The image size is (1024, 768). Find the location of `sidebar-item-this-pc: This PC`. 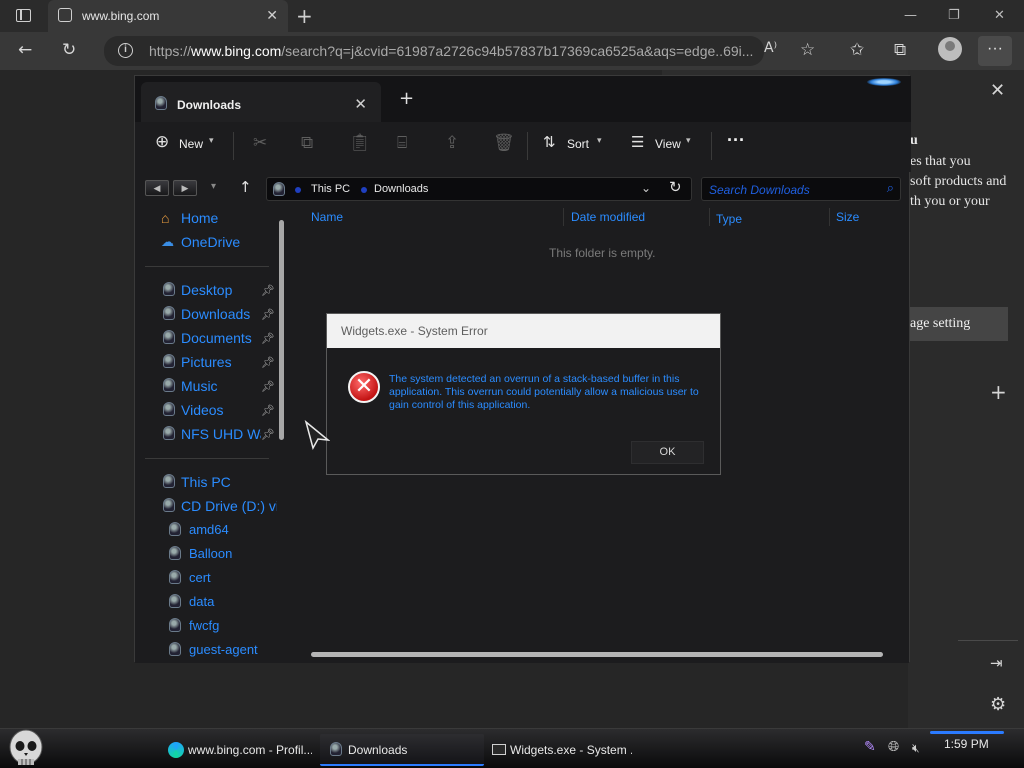

sidebar-item-this-pc: This PC is located at coordinates (239, 482).